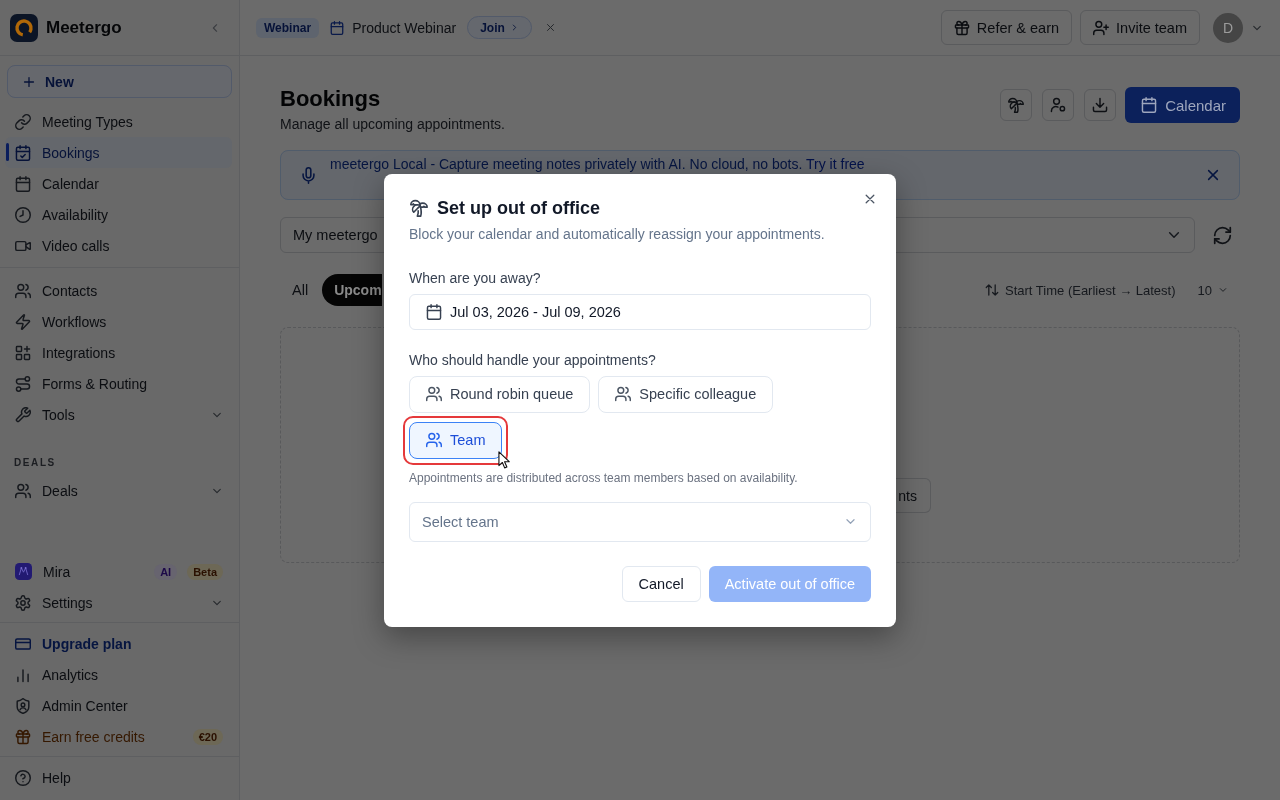  What do you see at coordinates (533, 360) in the screenshot?
I see `field-label: Who should handle your appointments?` at bounding box center [533, 360].